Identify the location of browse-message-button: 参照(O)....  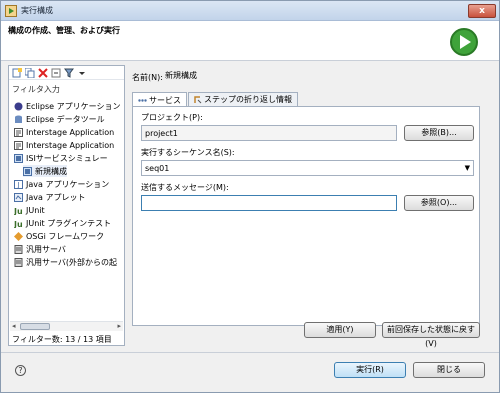
(439, 203).